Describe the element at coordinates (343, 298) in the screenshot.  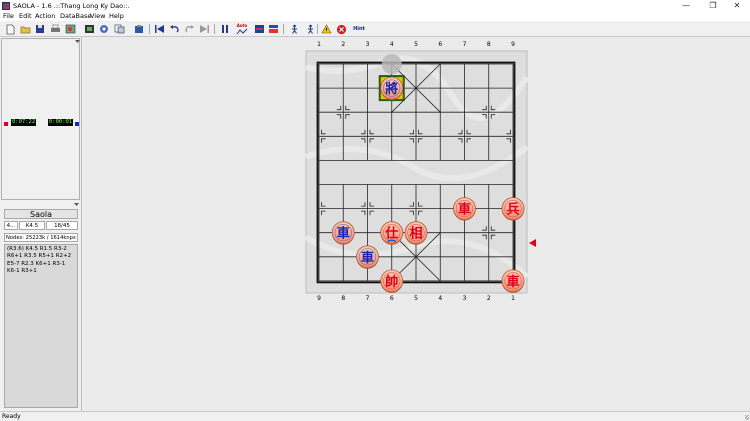
I see `file-label-bottom: 8` at that location.